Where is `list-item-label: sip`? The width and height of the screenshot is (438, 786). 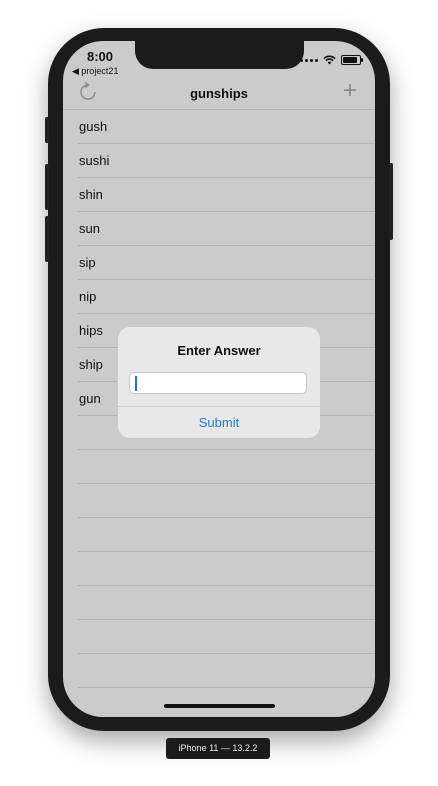 list-item-label: sip is located at coordinates (87, 262).